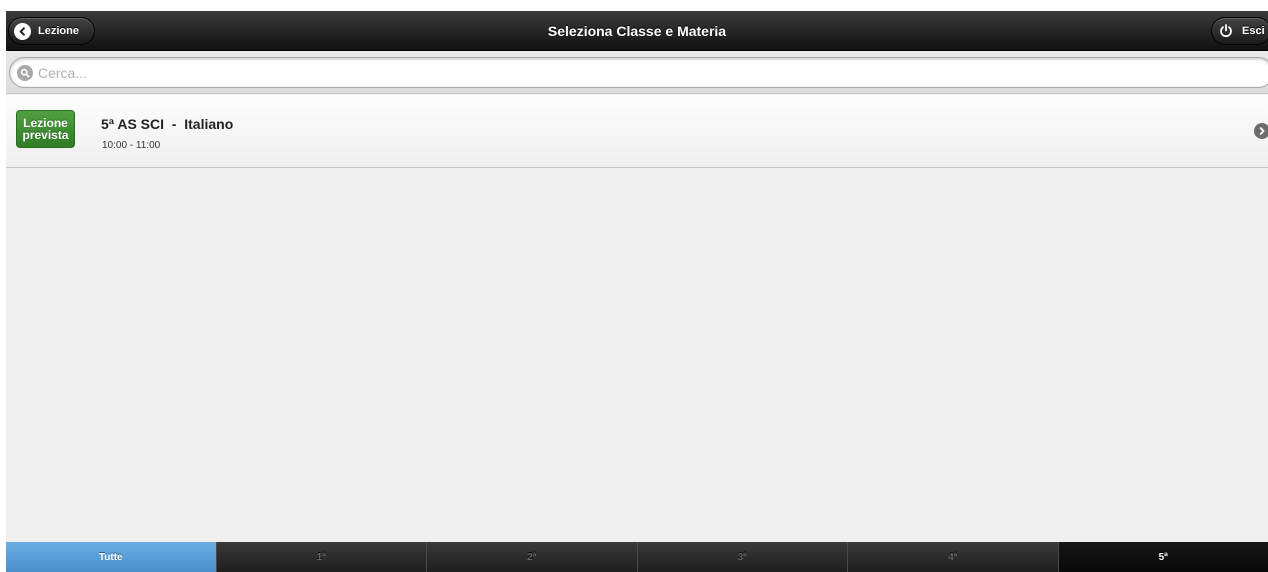 Image resolution: width=1268 pixels, height=572 pixels. What do you see at coordinates (1226, 31) in the screenshot?
I see `power-icon` at bounding box center [1226, 31].